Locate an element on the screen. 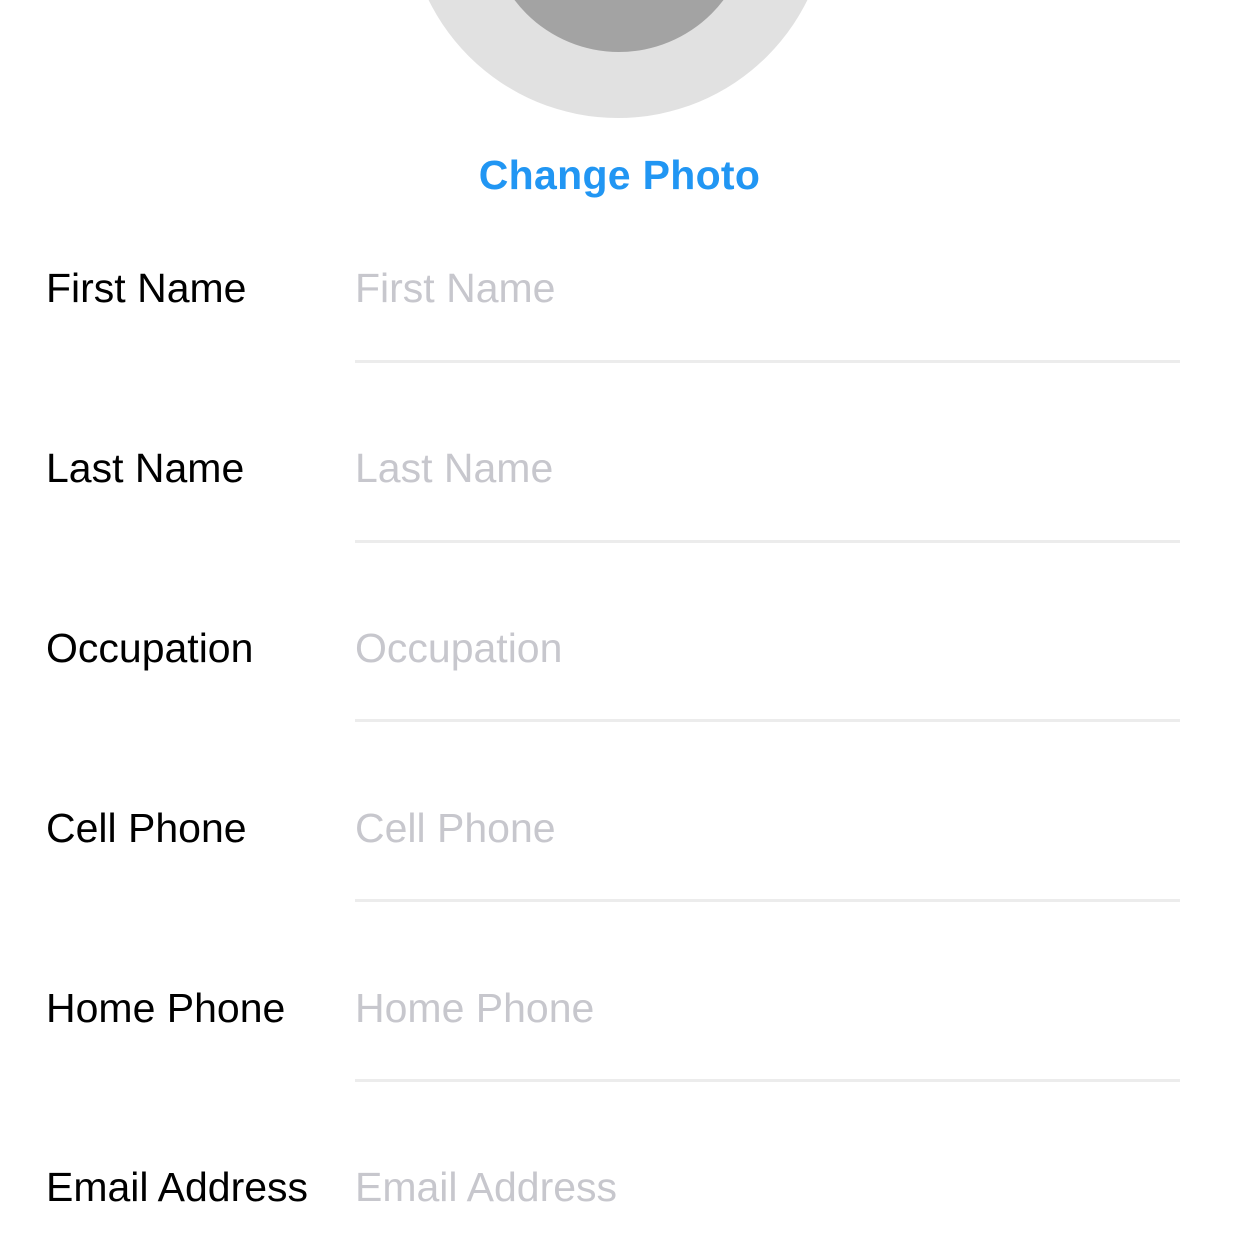 The image size is (1239, 1242). home-phone-label: Home Phone is located at coordinates (166, 1008).